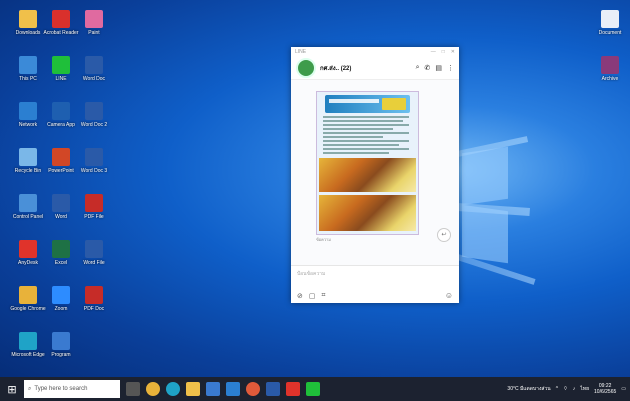 This screenshot has height=401, width=630. What do you see at coordinates (324, 296) in the screenshot?
I see `screenshot-icon: ⌗` at bounding box center [324, 296].